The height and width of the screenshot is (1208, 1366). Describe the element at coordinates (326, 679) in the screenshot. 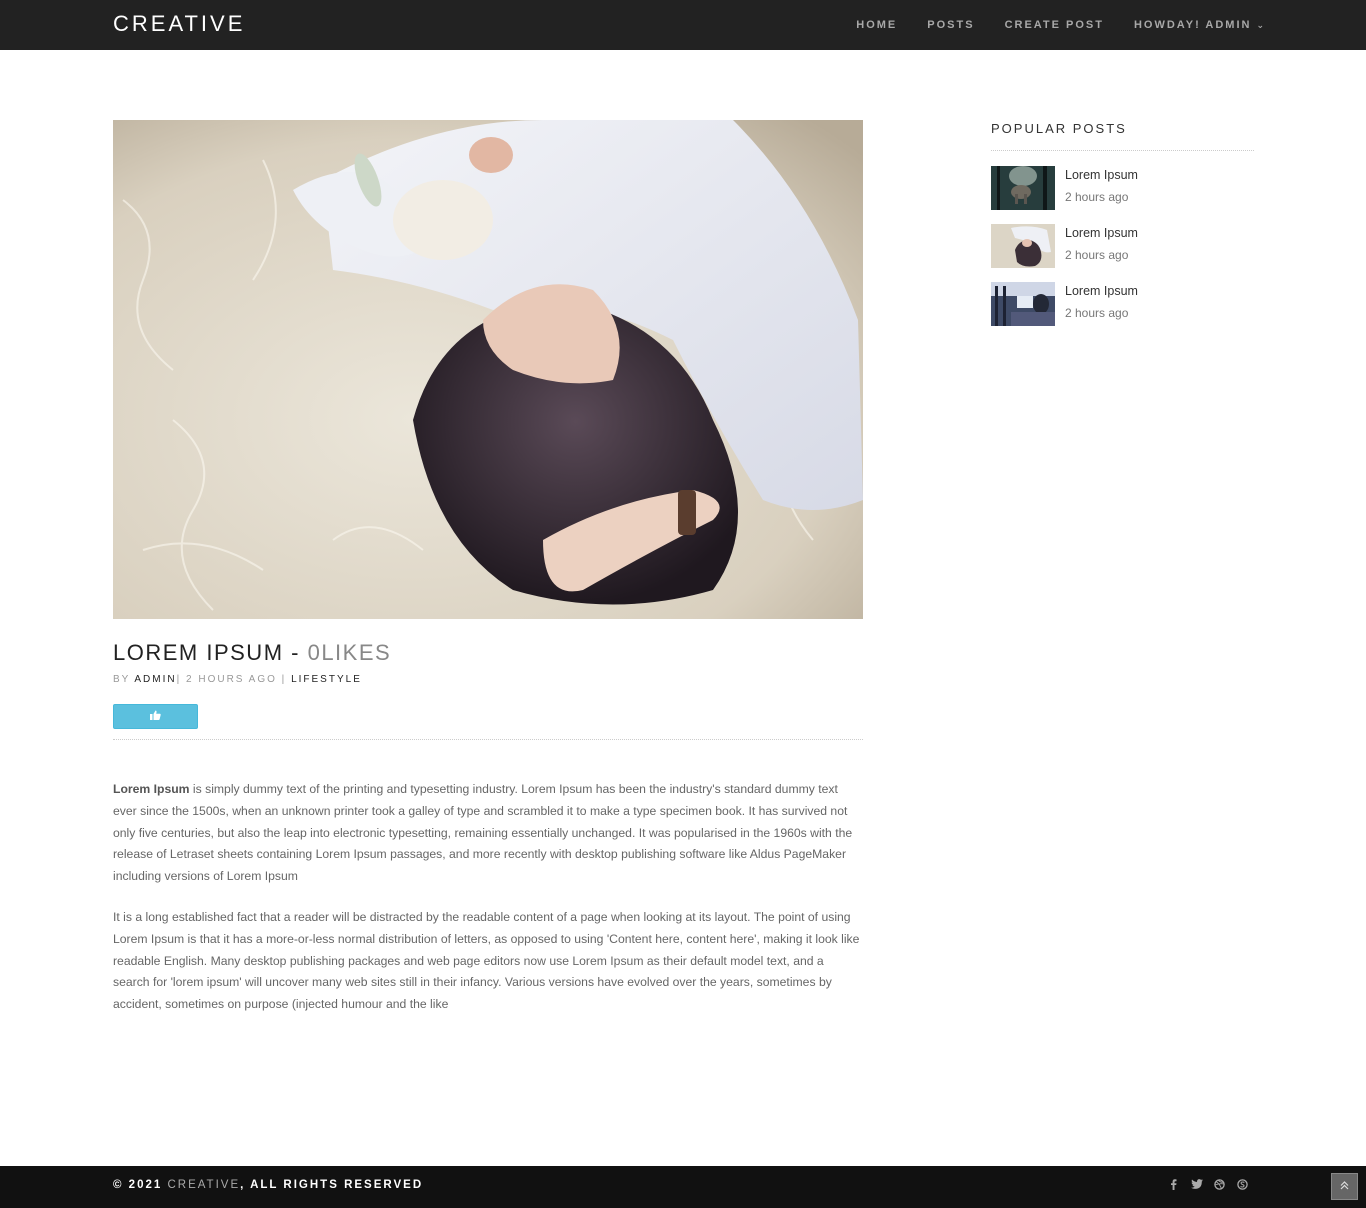

I see `meta-category-link: LIFESTYLE` at that location.